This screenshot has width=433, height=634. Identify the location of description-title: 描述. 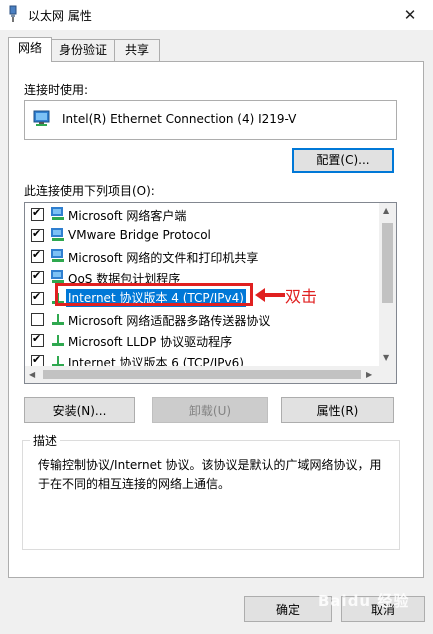
(45, 440).